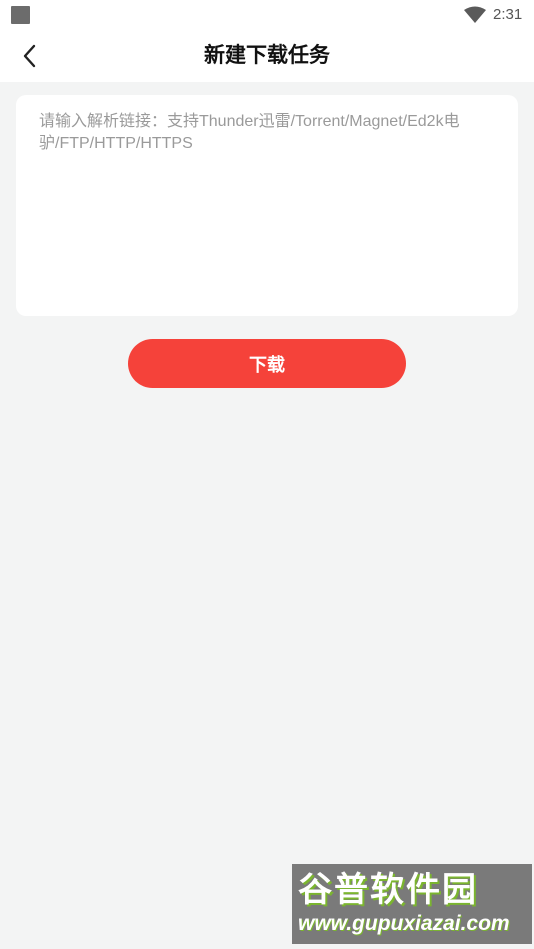 The image size is (534, 949). I want to click on status-time: 2:31, so click(508, 14).